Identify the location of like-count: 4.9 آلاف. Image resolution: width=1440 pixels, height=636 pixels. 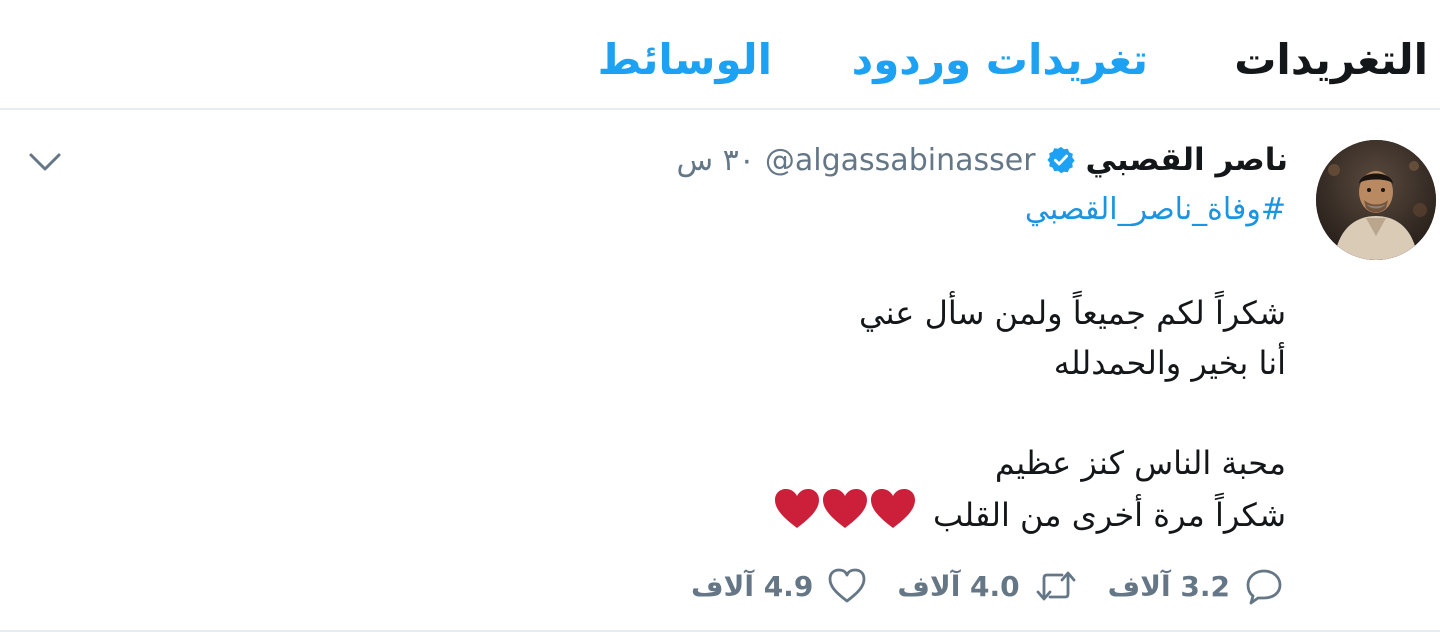
(752, 586).